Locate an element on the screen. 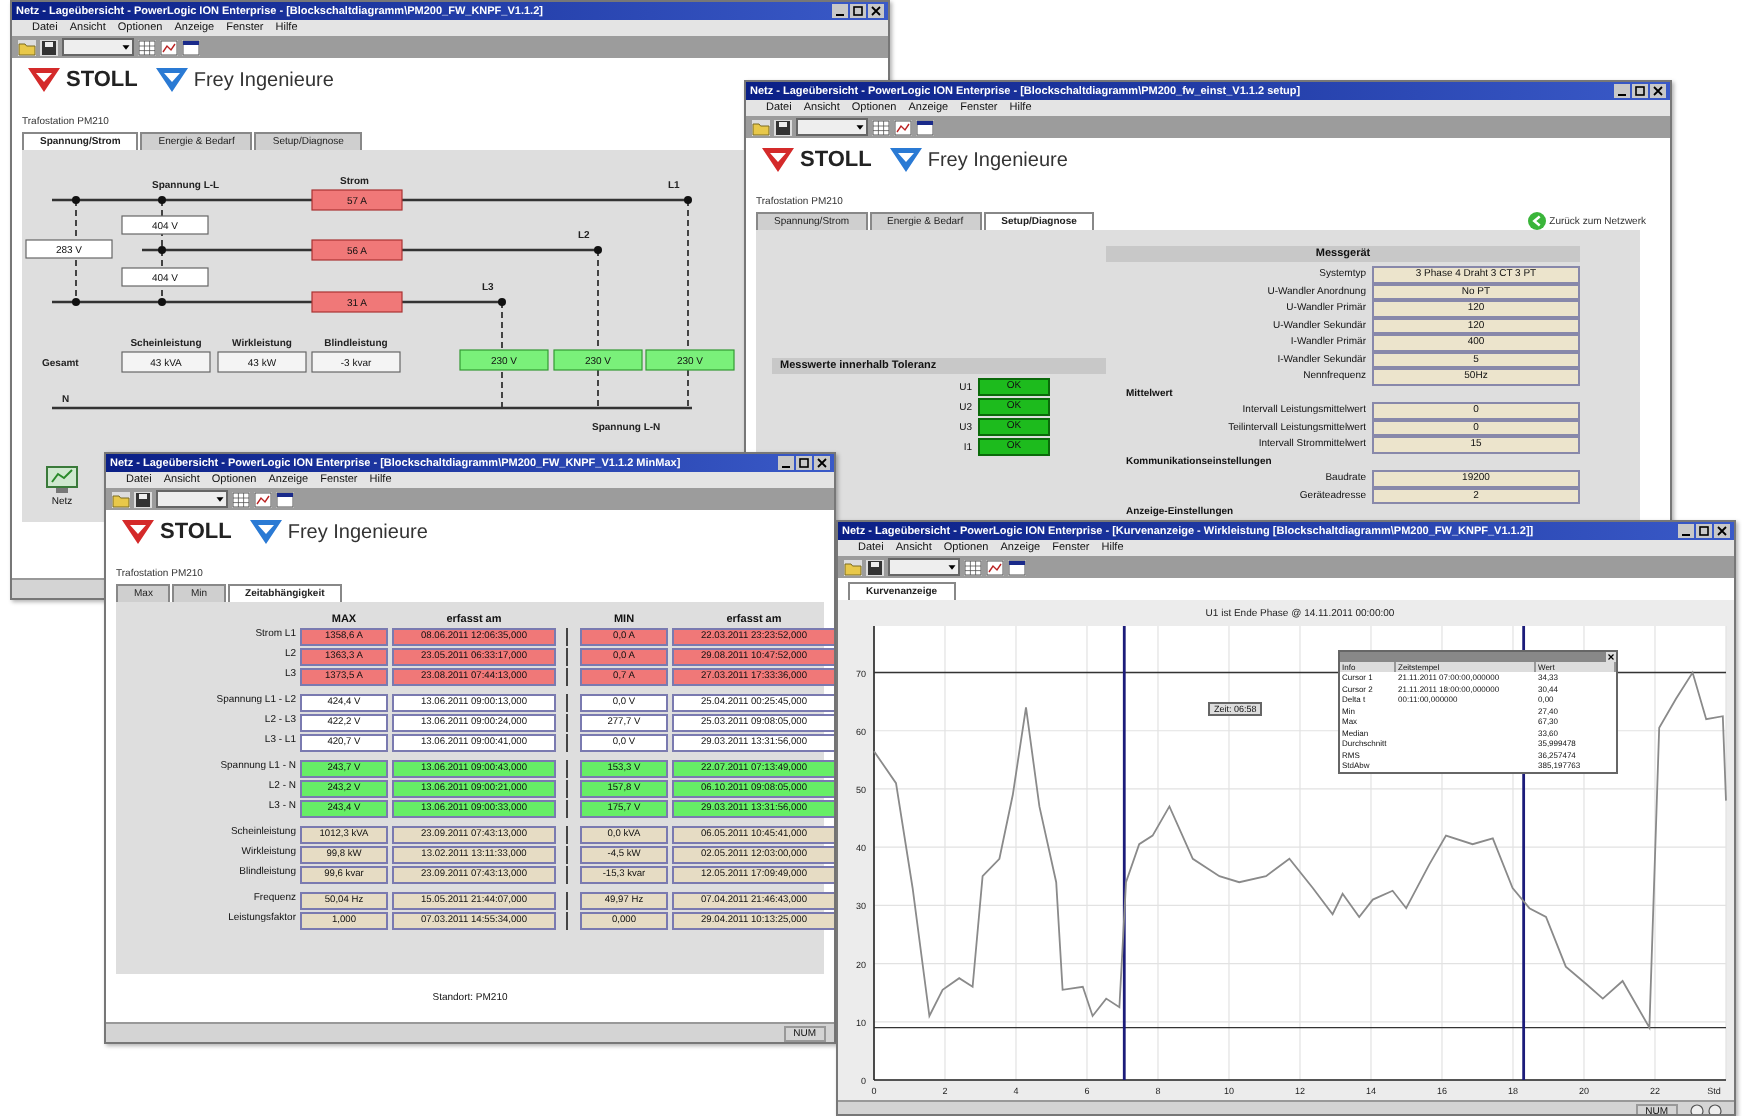 This screenshot has width=1742, height=1116. network-icon is located at coordinates (62, 479).